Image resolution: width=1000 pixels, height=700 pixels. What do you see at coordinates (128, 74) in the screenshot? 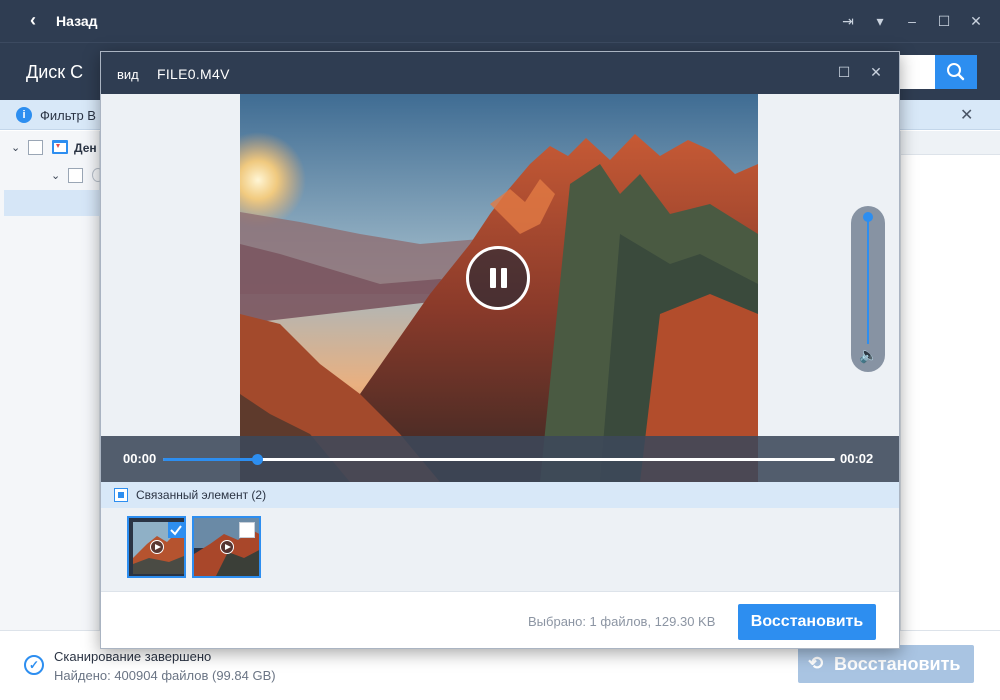
I see `view-label: вид` at bounding box center [128, 74].